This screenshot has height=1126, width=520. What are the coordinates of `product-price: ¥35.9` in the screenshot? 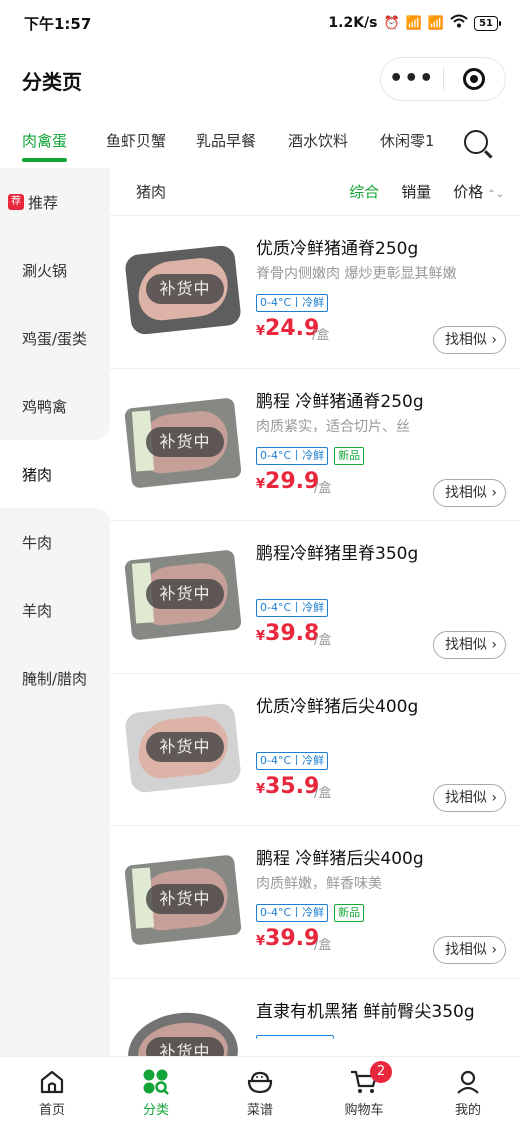 It's located at (288, 786).